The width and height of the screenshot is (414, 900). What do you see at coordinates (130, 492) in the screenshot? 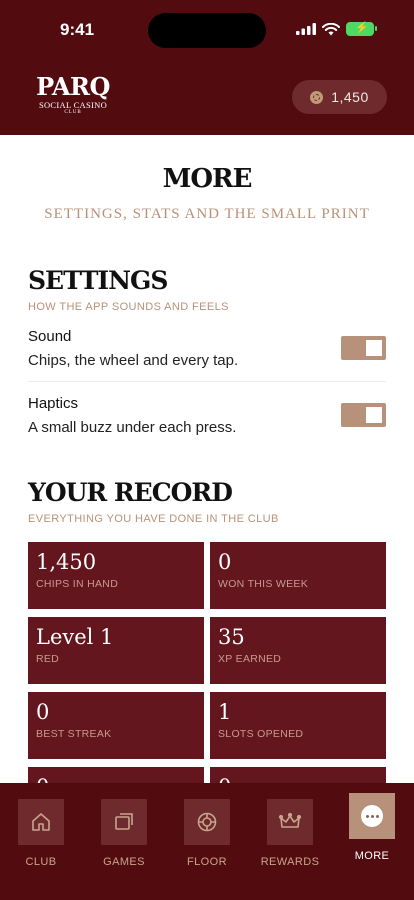
I see `record-title: YOUR RECORD` at bounding box center [130, 492].